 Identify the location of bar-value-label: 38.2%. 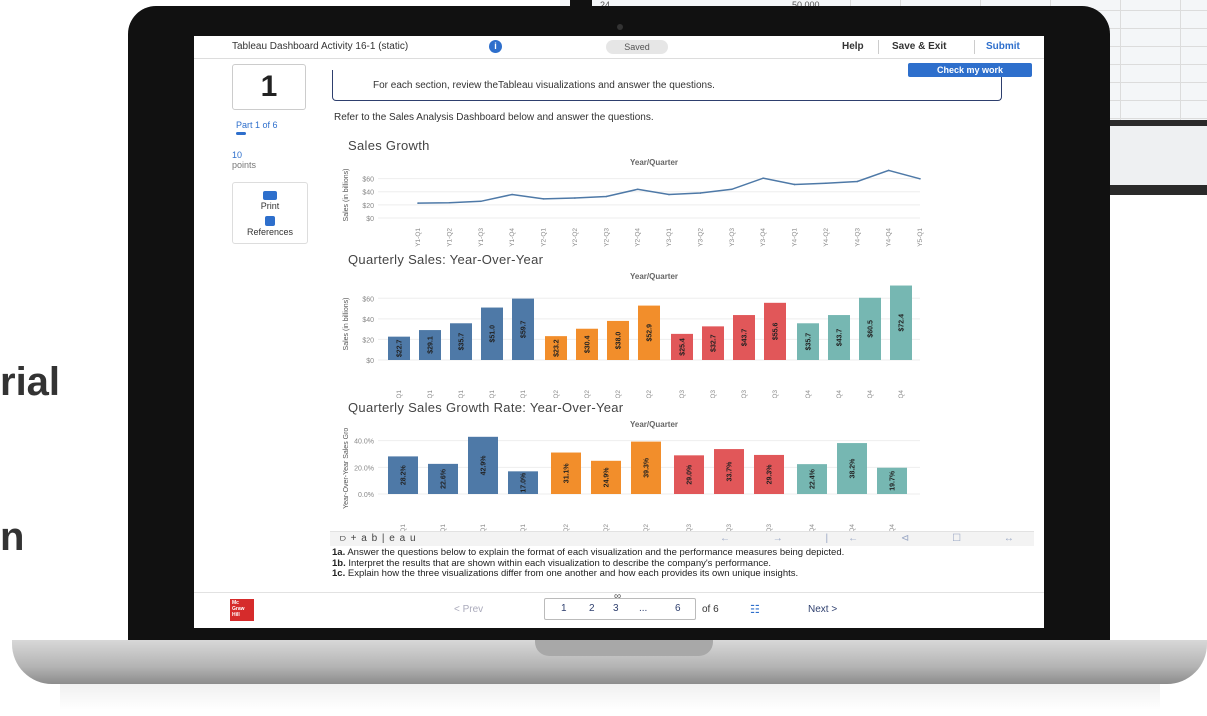
(853, 468).